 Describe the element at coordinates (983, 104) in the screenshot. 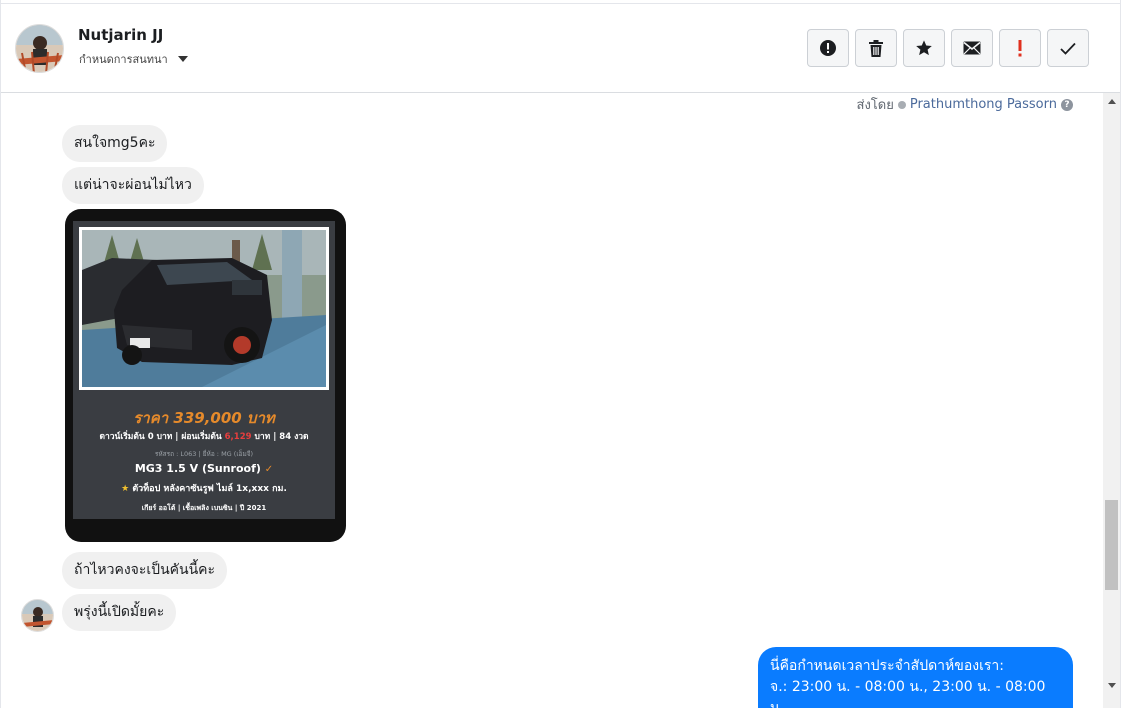

I see `sent-by-agent: Prathumthong Passorn` at that location.